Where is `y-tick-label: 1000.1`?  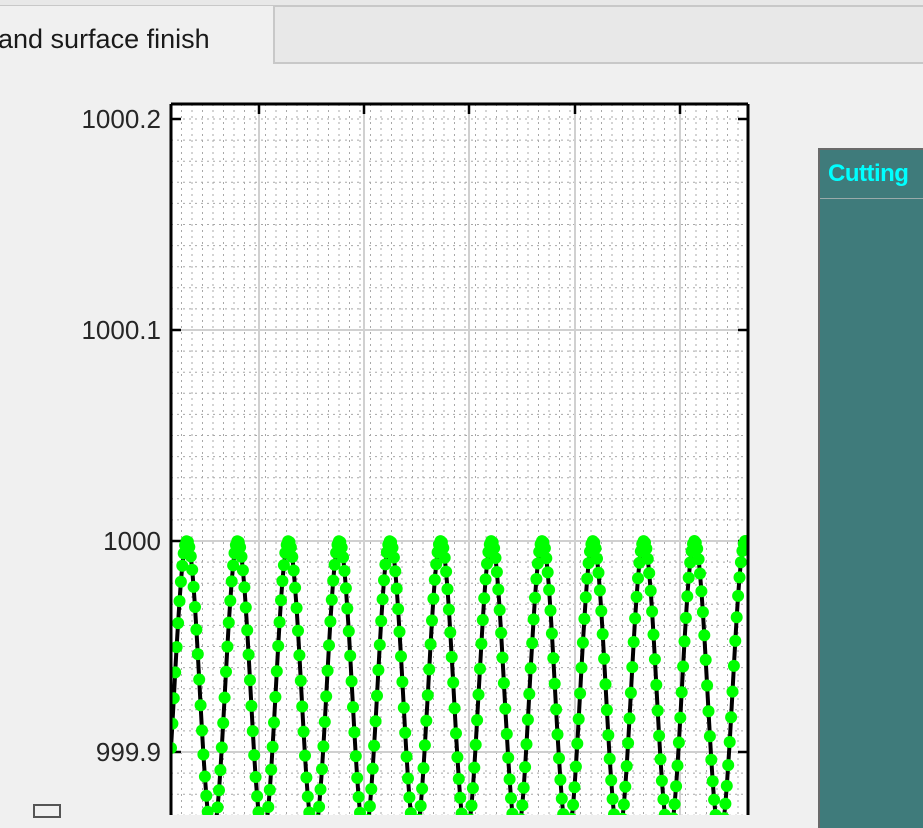 y-tick-label: 1000.1 is located at coordinates (121, 330).